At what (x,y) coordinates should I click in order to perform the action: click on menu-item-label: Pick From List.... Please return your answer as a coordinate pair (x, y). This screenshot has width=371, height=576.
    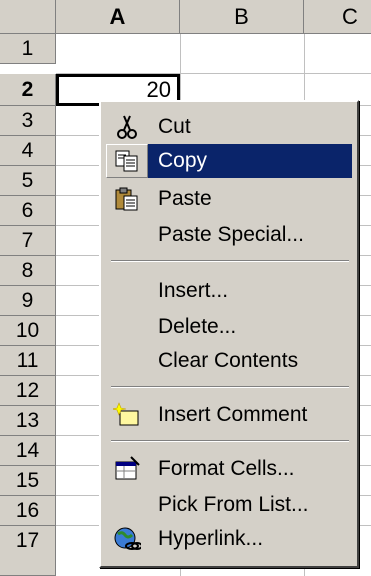
    Looking at the image, I should click on (233, 504).